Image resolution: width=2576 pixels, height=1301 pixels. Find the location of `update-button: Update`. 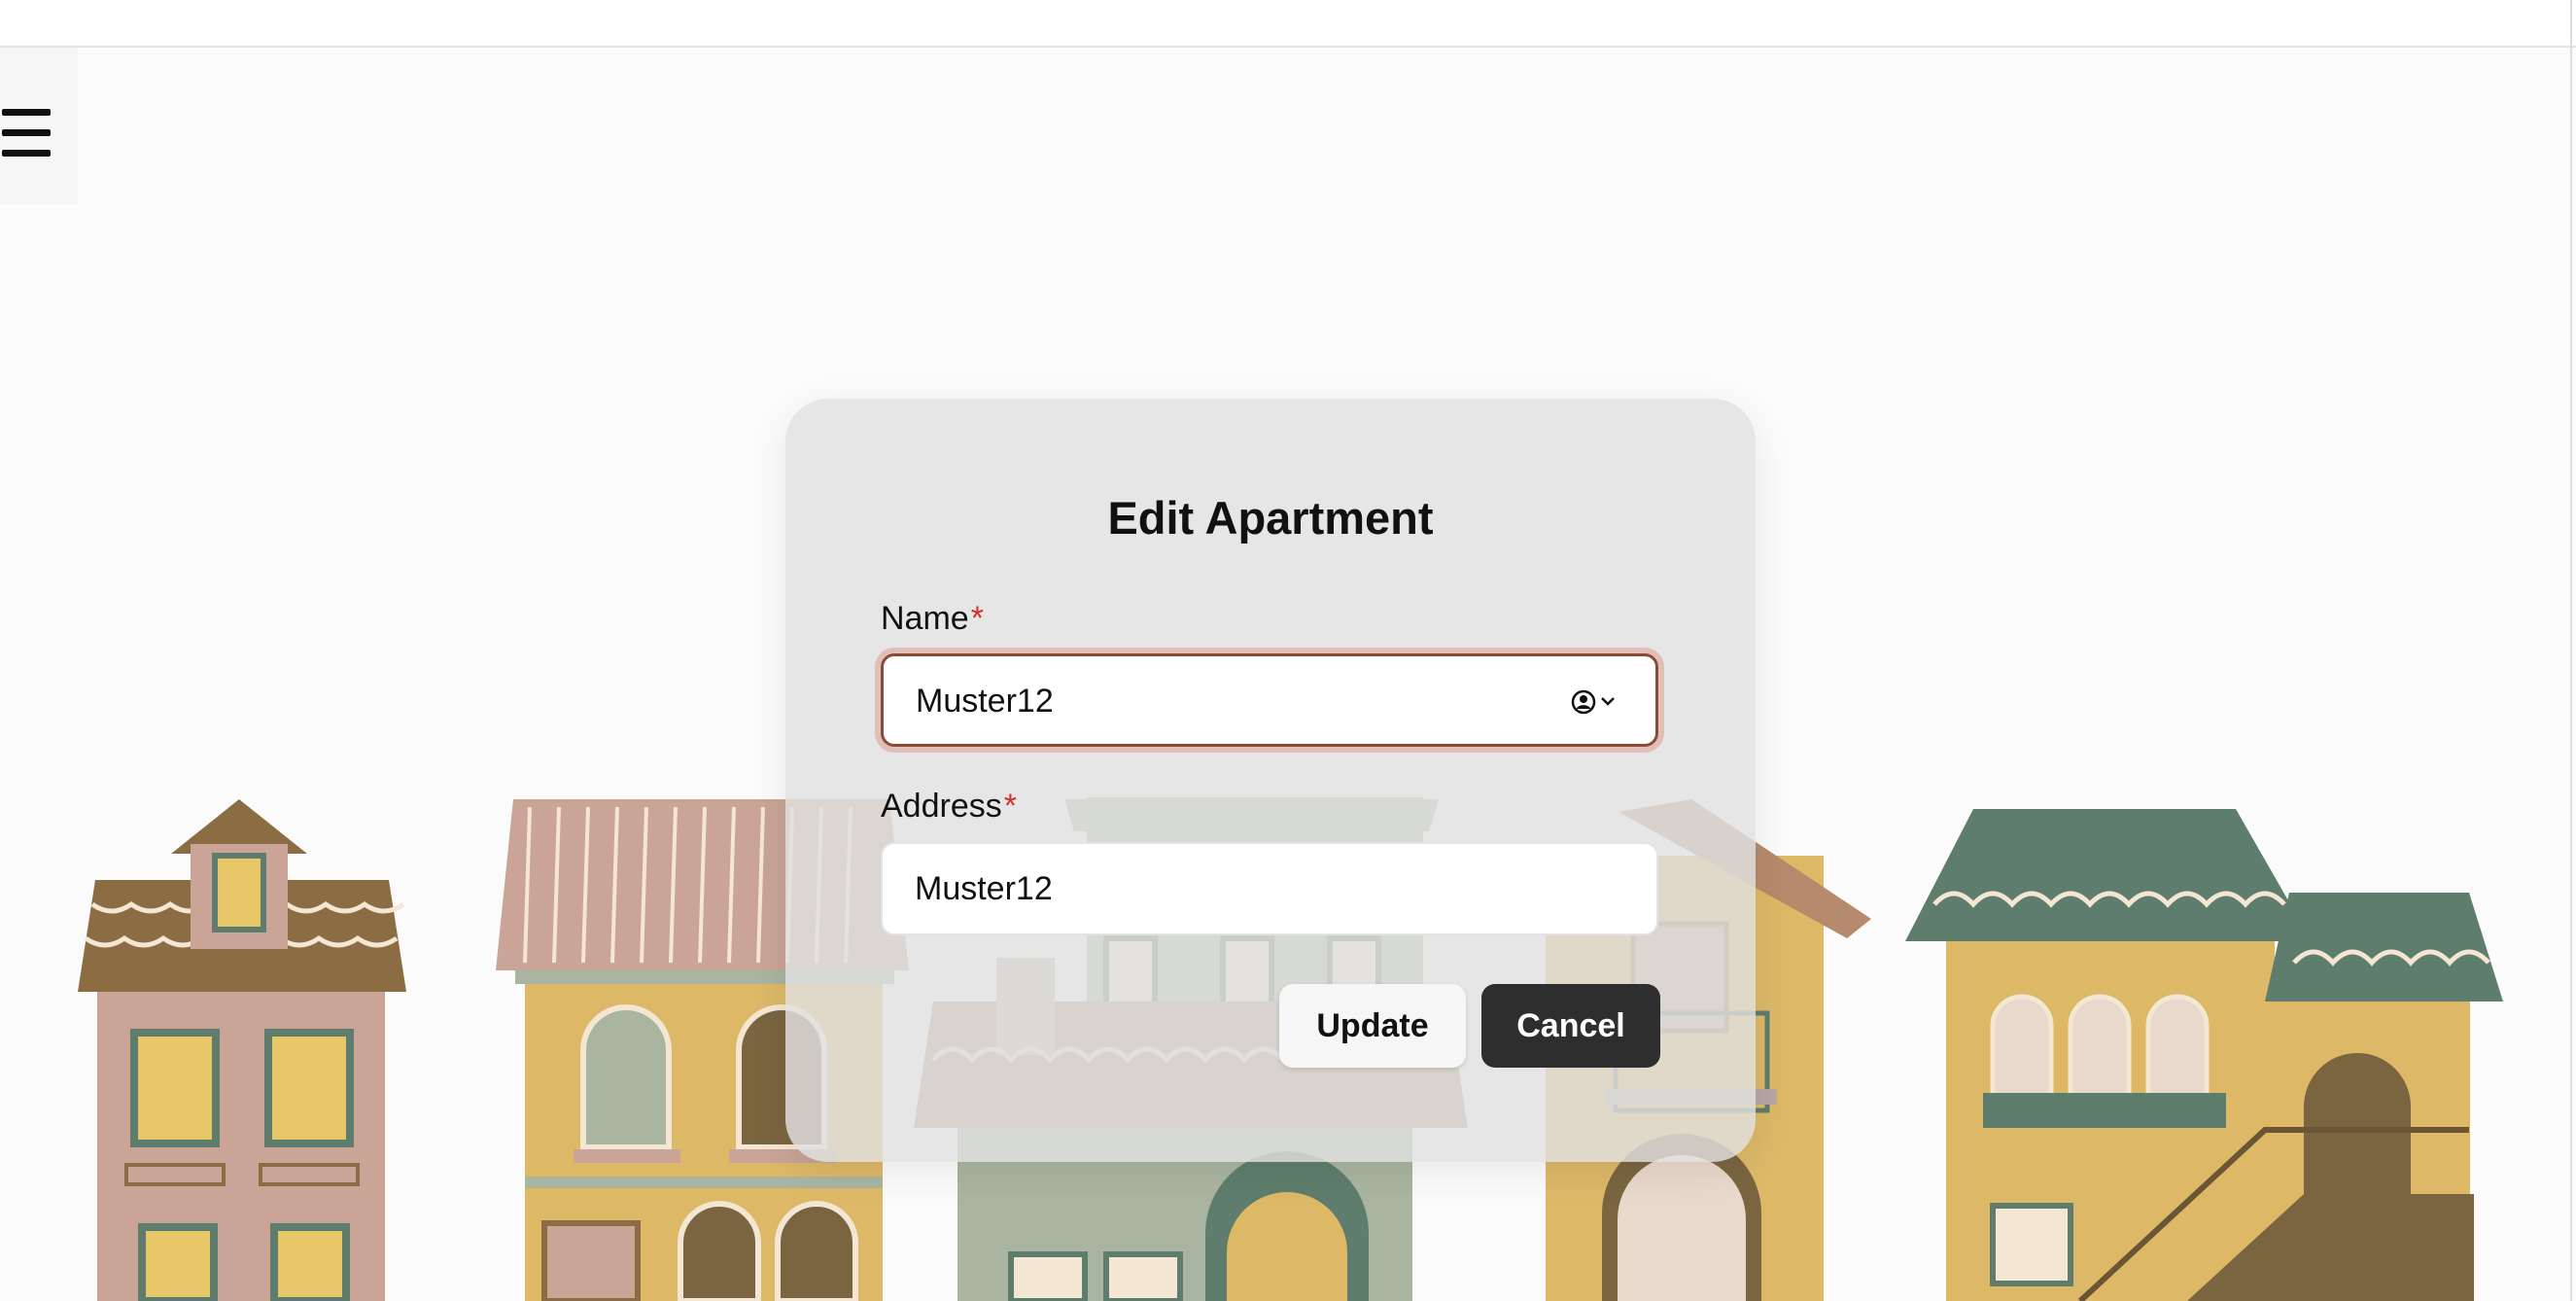

update-button: Update is located at coordinates (1372, 1026).